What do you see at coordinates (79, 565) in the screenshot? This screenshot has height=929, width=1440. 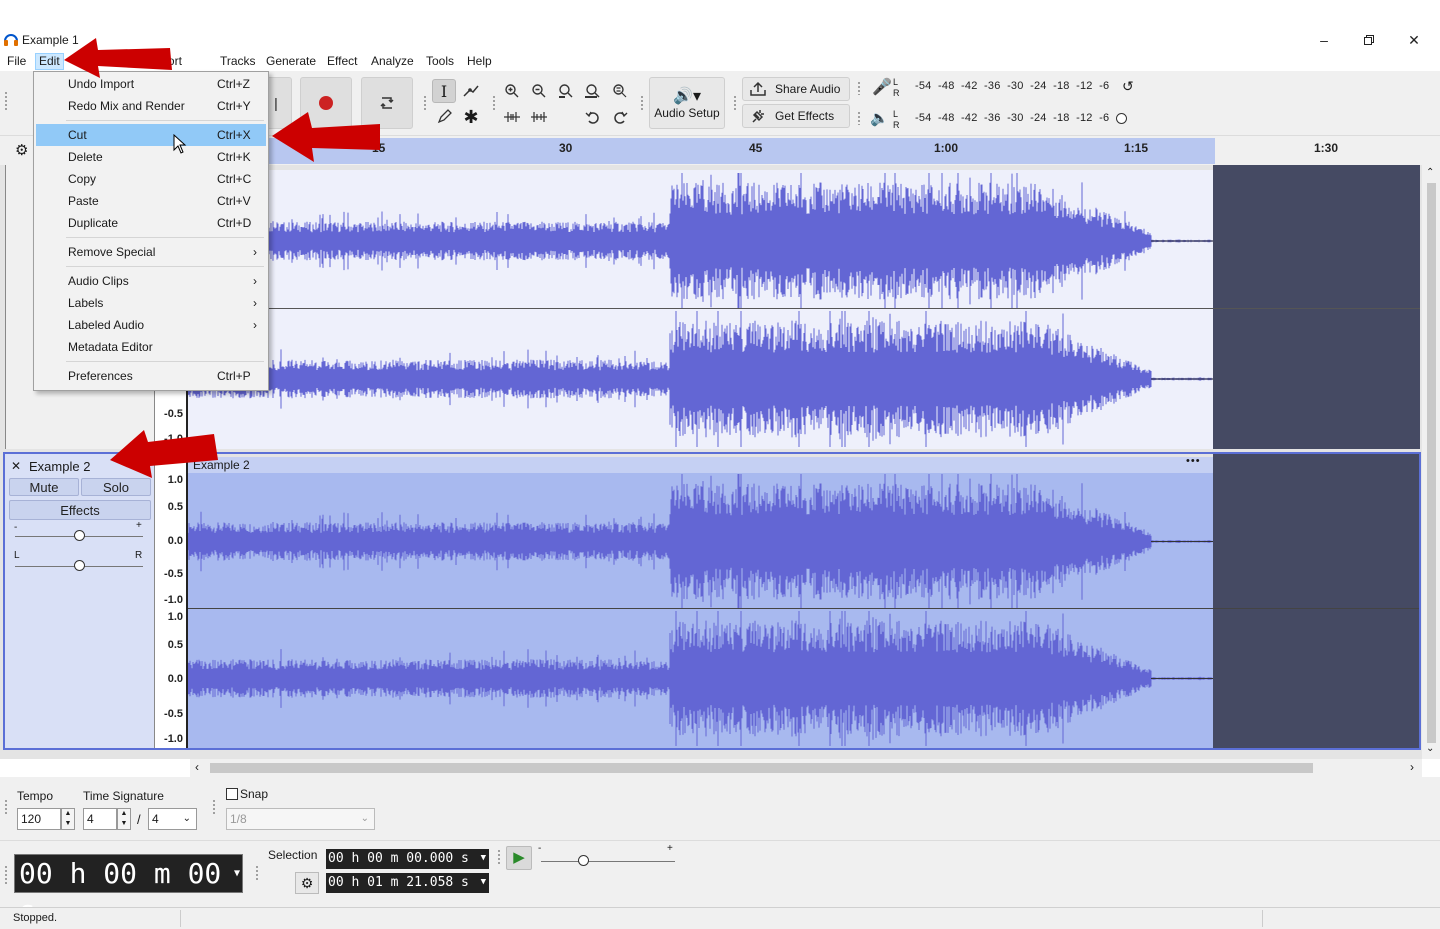 I see `pan-slider-handle` at bounding box center [79, 565].